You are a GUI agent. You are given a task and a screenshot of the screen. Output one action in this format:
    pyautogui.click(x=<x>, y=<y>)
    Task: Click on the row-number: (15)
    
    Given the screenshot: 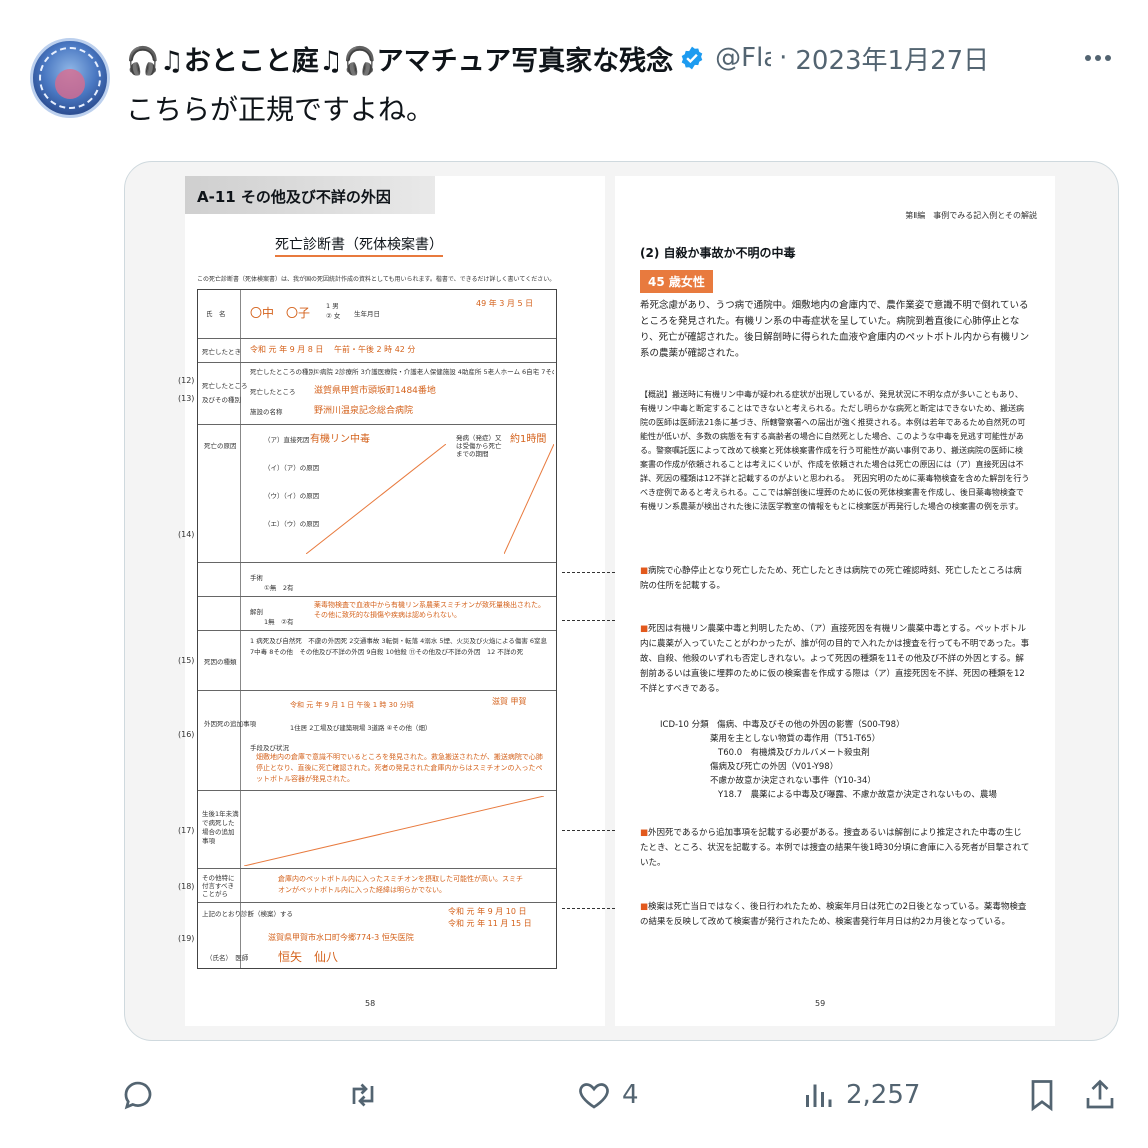 What is the action you would take?
    pyautogui.click(x=186, y=660)
    